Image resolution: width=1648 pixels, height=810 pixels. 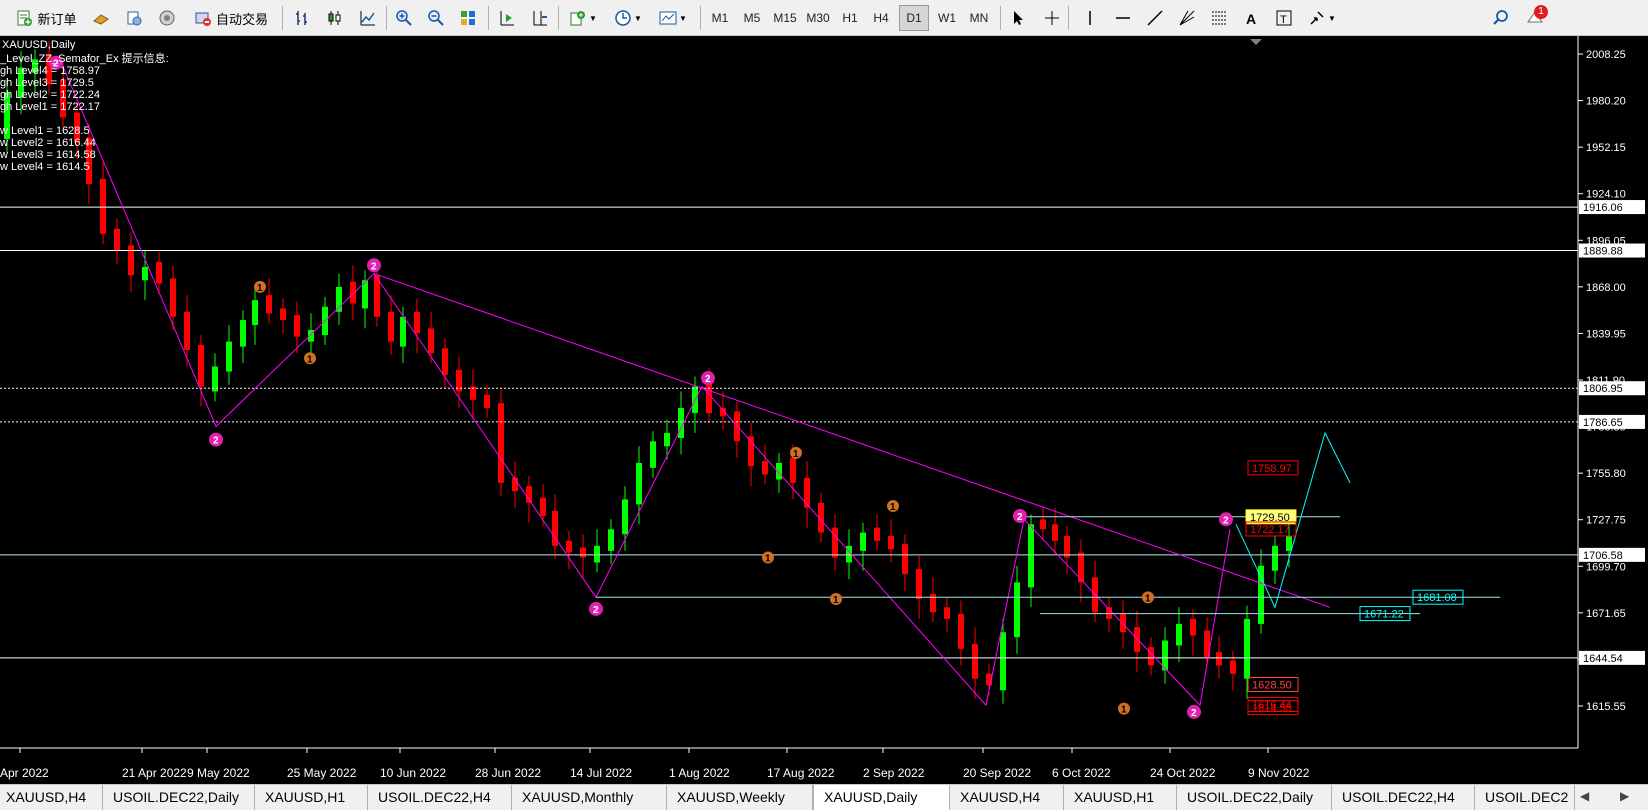 I want to click on periods-button: ▼, so click(x=628, y=18).